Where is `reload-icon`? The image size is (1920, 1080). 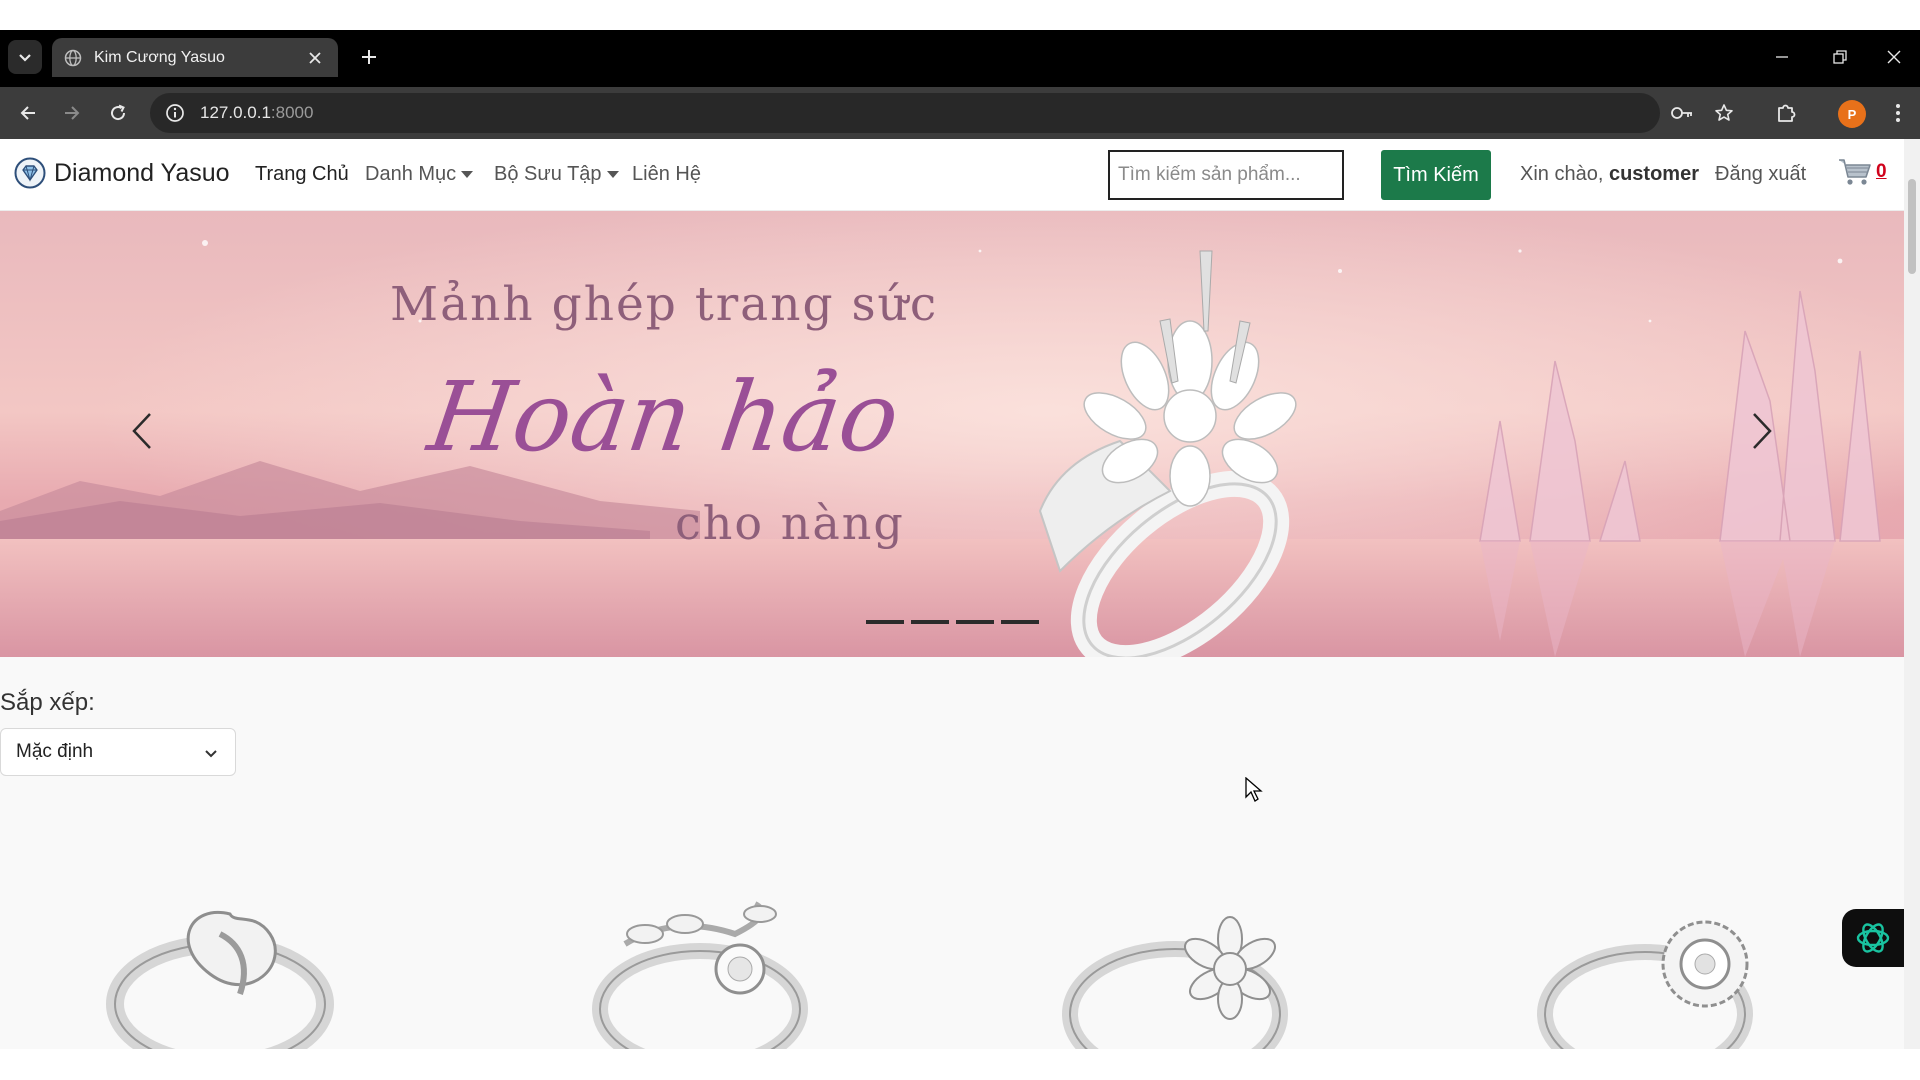 reload-icon is located at coordinates (118, 113).